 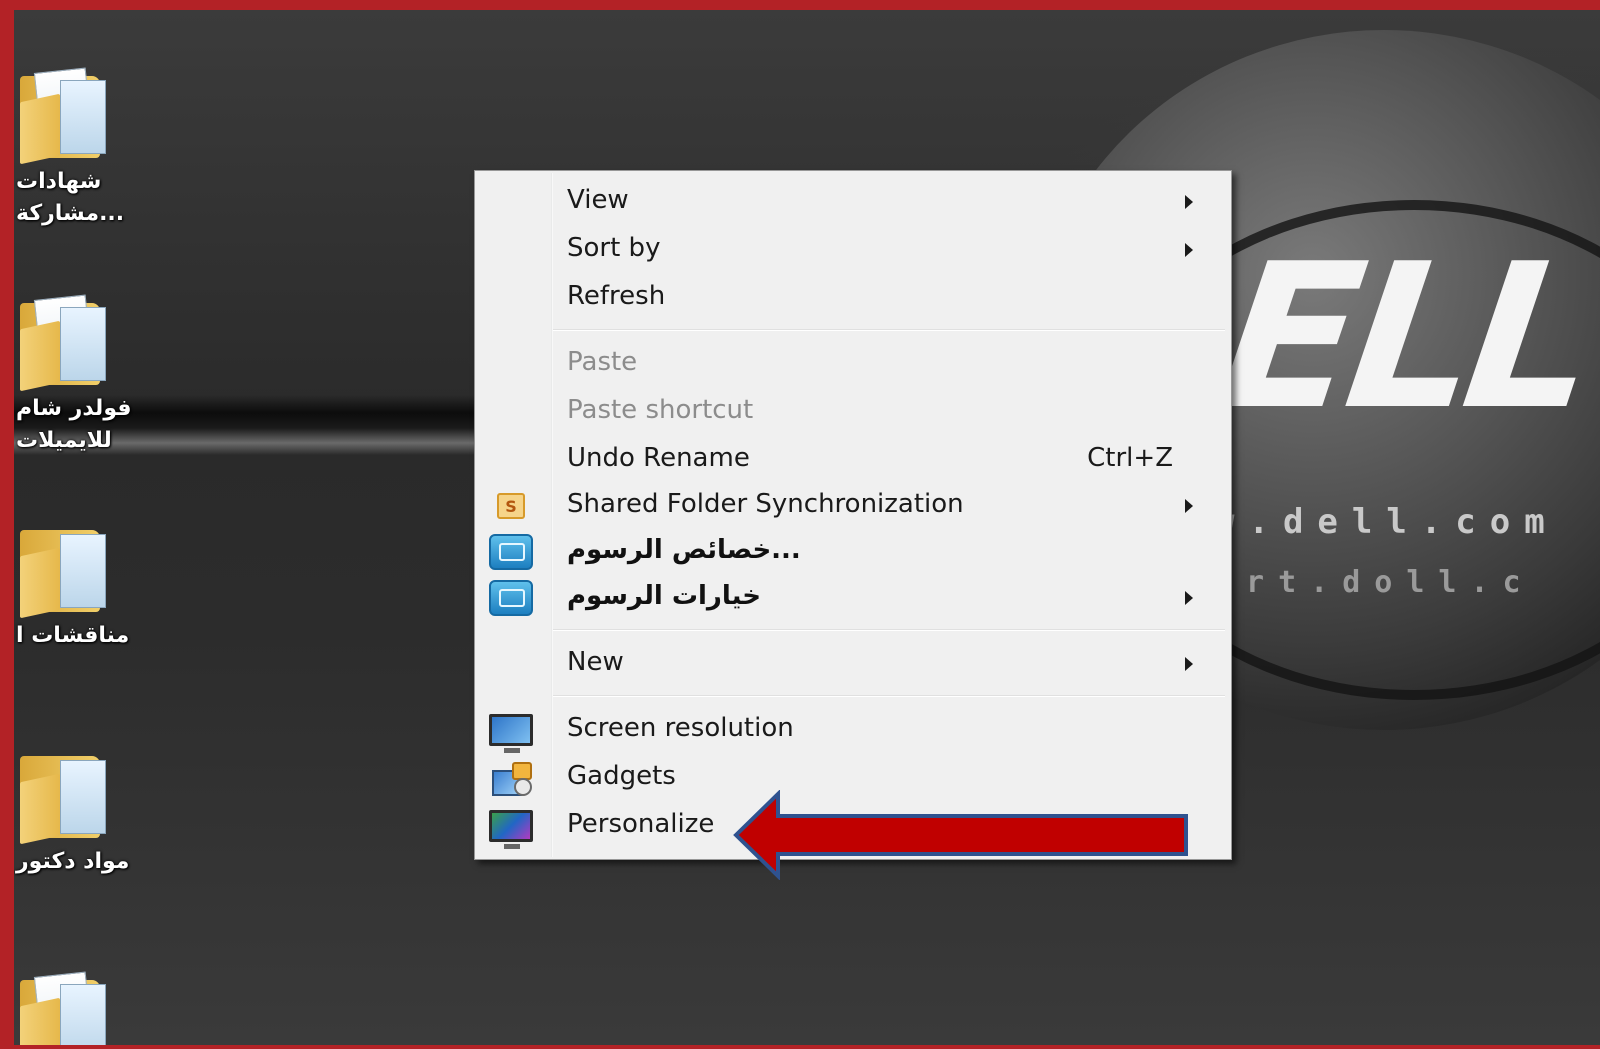 I want to click on wallpaper-url-1: w.dell.com, so click(x=1386, y=522).